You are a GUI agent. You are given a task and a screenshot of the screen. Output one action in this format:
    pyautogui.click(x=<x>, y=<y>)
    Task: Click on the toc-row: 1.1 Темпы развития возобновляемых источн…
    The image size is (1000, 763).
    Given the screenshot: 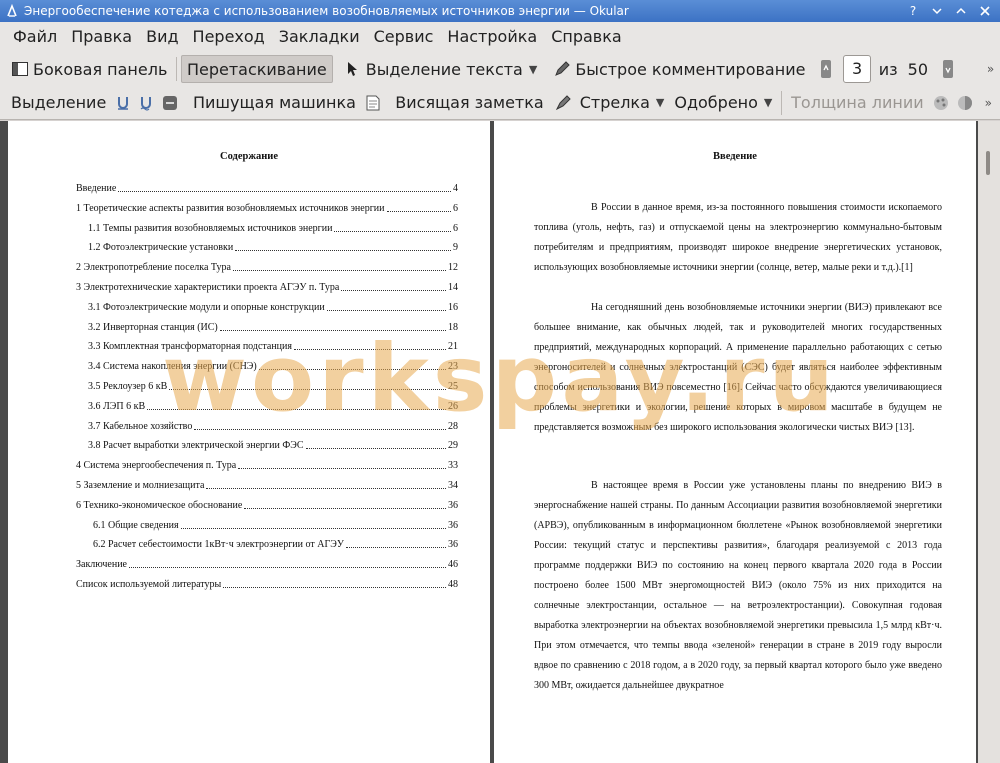 What is the action you would take?
    pyautogui.click(x=273, y=228)
    